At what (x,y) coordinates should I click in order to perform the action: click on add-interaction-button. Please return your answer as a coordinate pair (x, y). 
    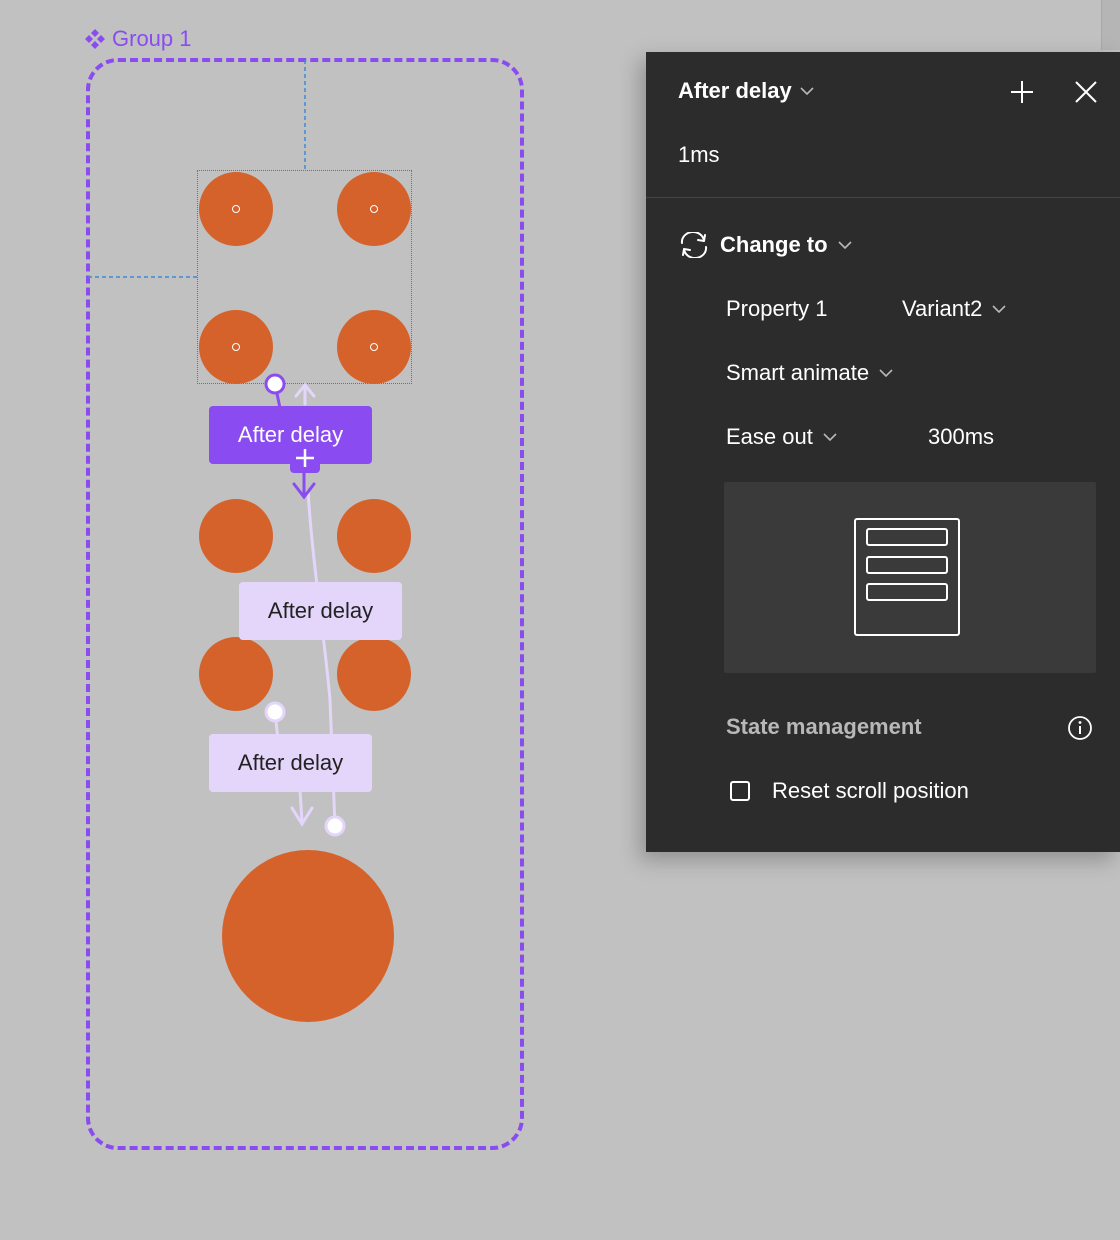
    Looking at the image, I should click on (305, 458).